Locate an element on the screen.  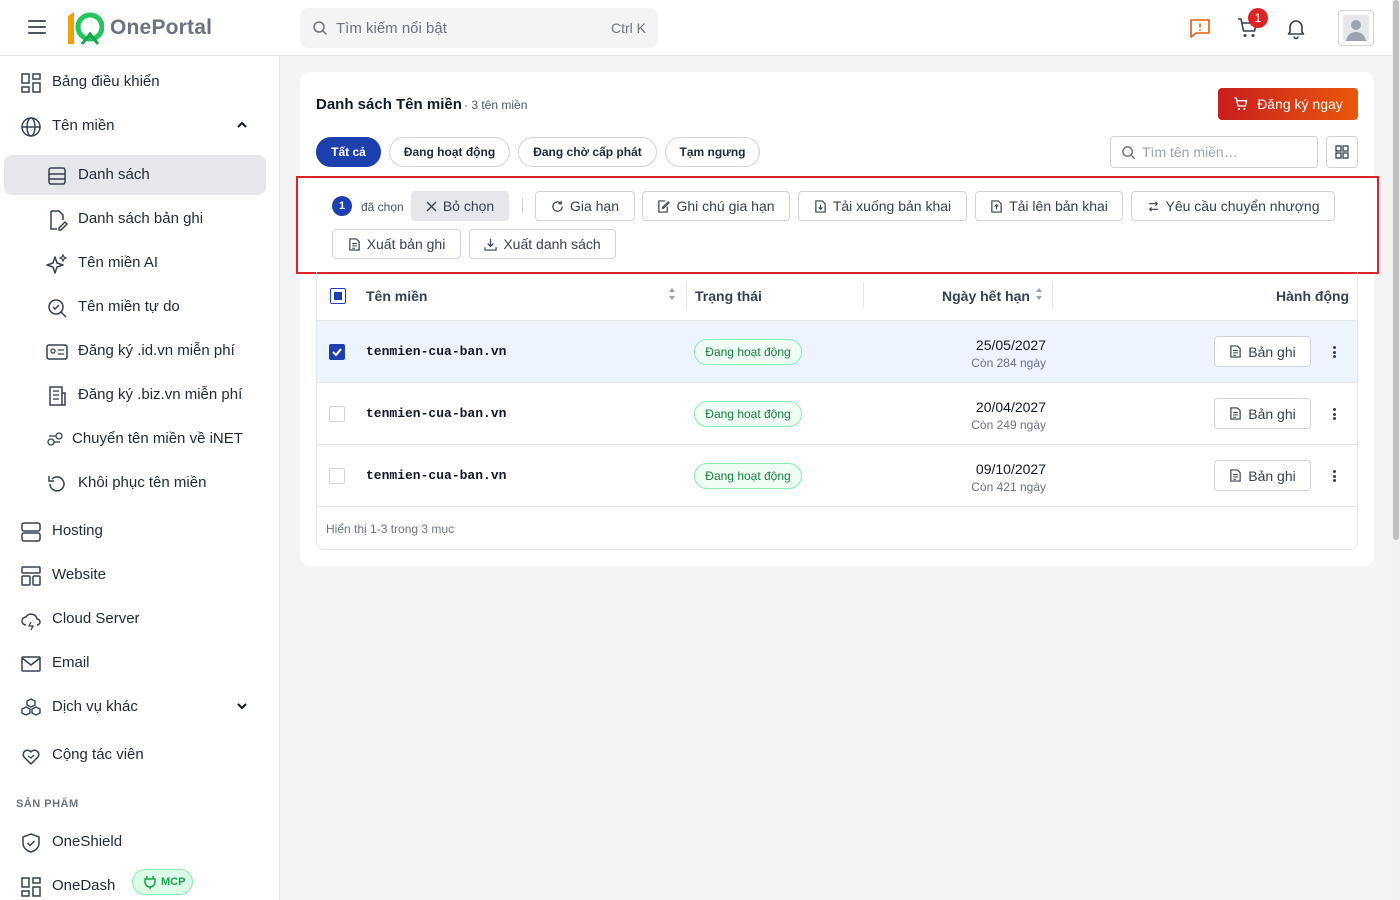
menu-icon is located at coordinates (37, 27).